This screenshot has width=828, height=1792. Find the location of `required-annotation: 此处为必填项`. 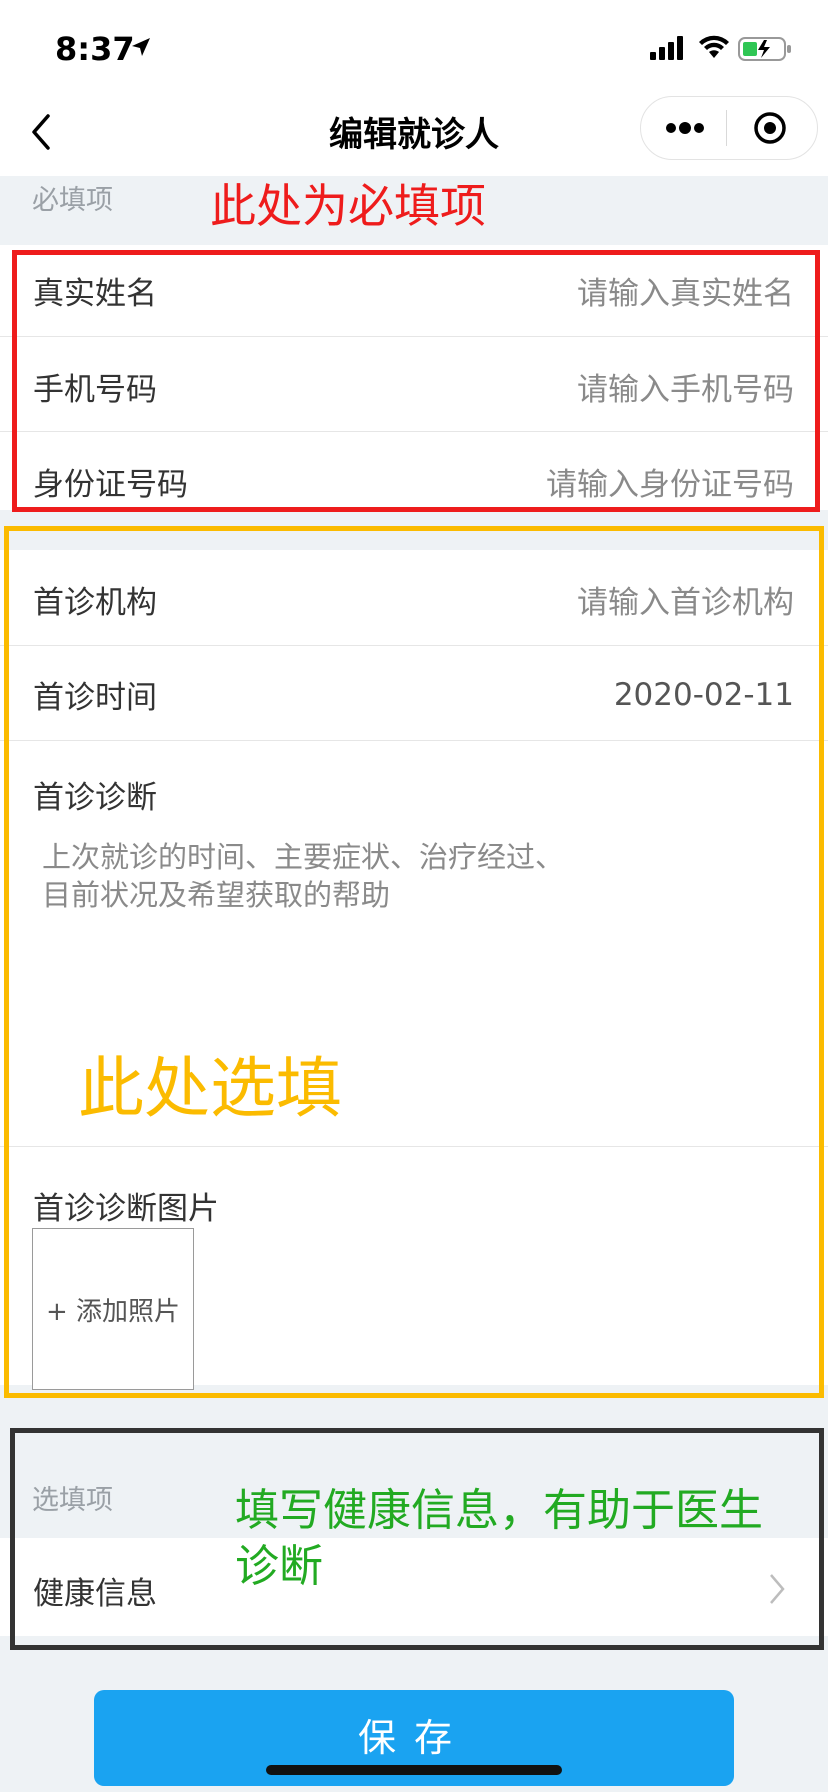

required-annotation: 此处为必填项 is located at coordinates (348, 206).